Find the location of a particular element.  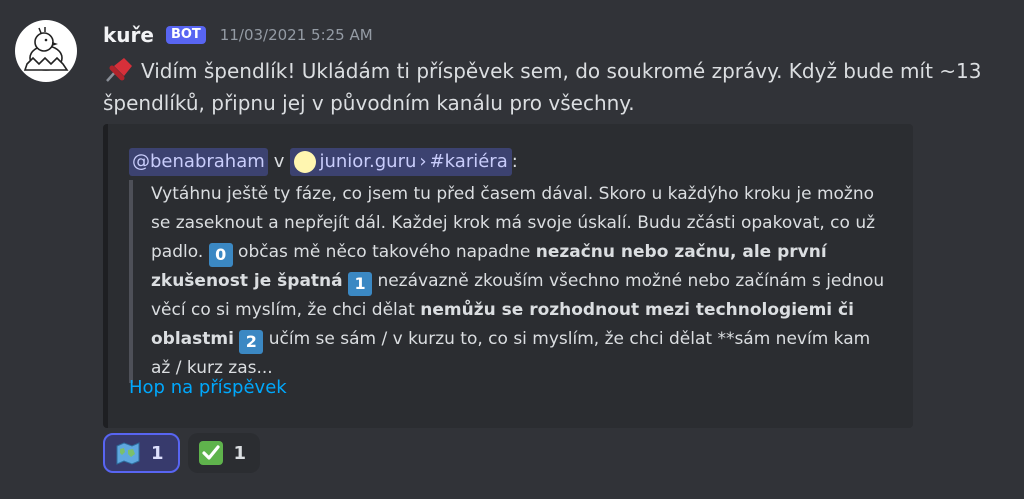

keycap-0-icon: 0 is located at coordinates (220, 255).